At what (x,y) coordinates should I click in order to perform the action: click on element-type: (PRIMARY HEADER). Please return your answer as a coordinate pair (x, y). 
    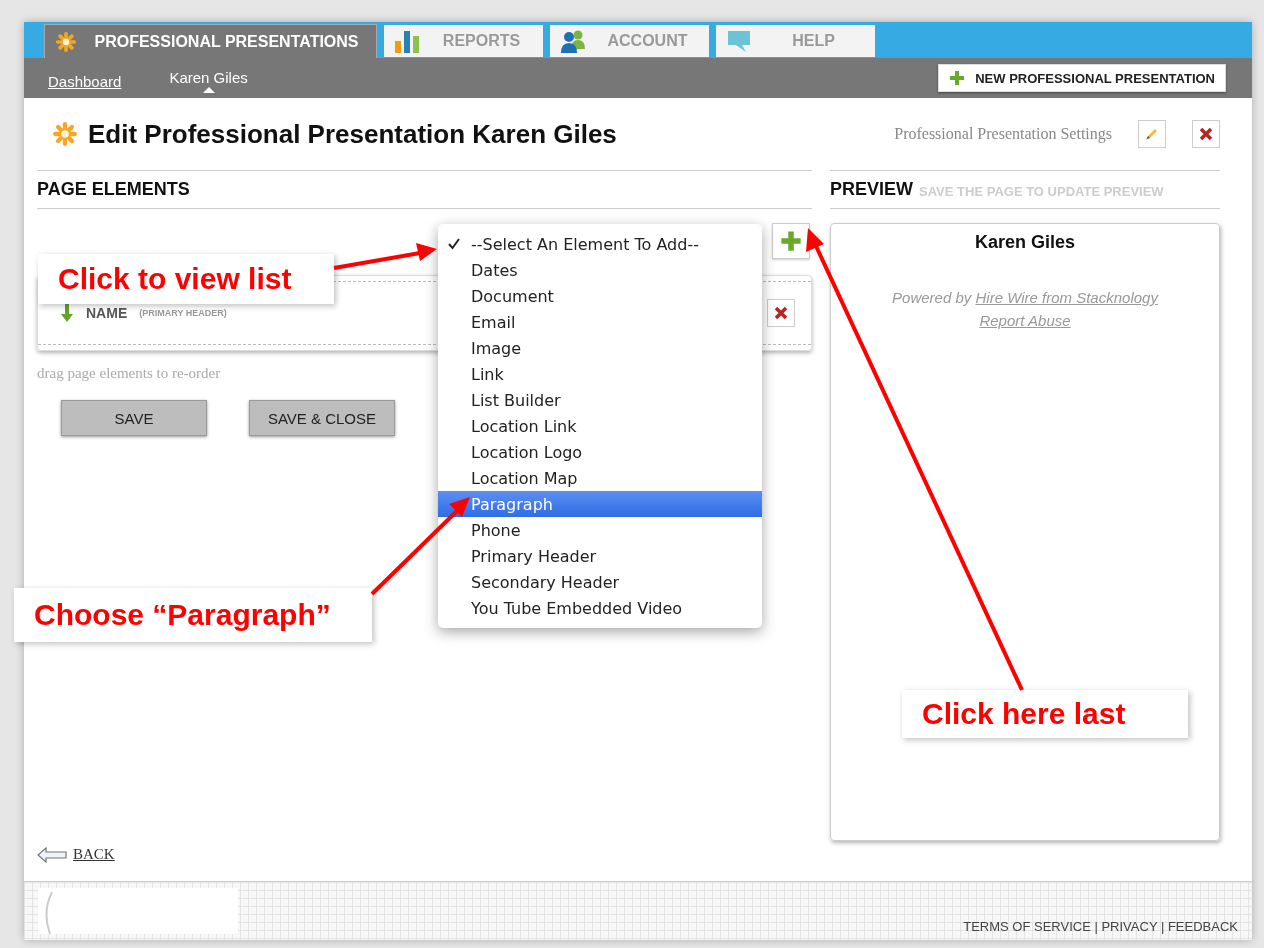
    Looking at the image, I should click on (183, 313).